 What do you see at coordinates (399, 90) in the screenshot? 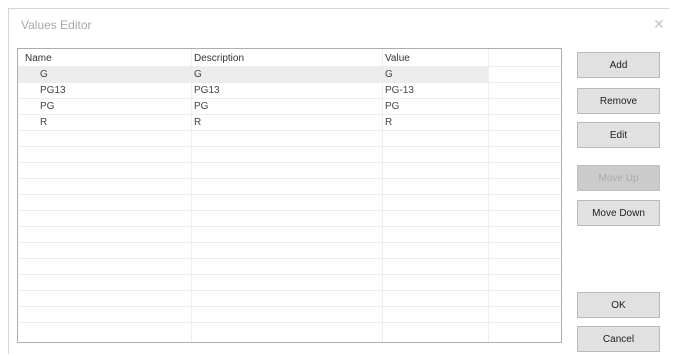
I see `cell-value: PG-13` at bounding box center [399, 90].